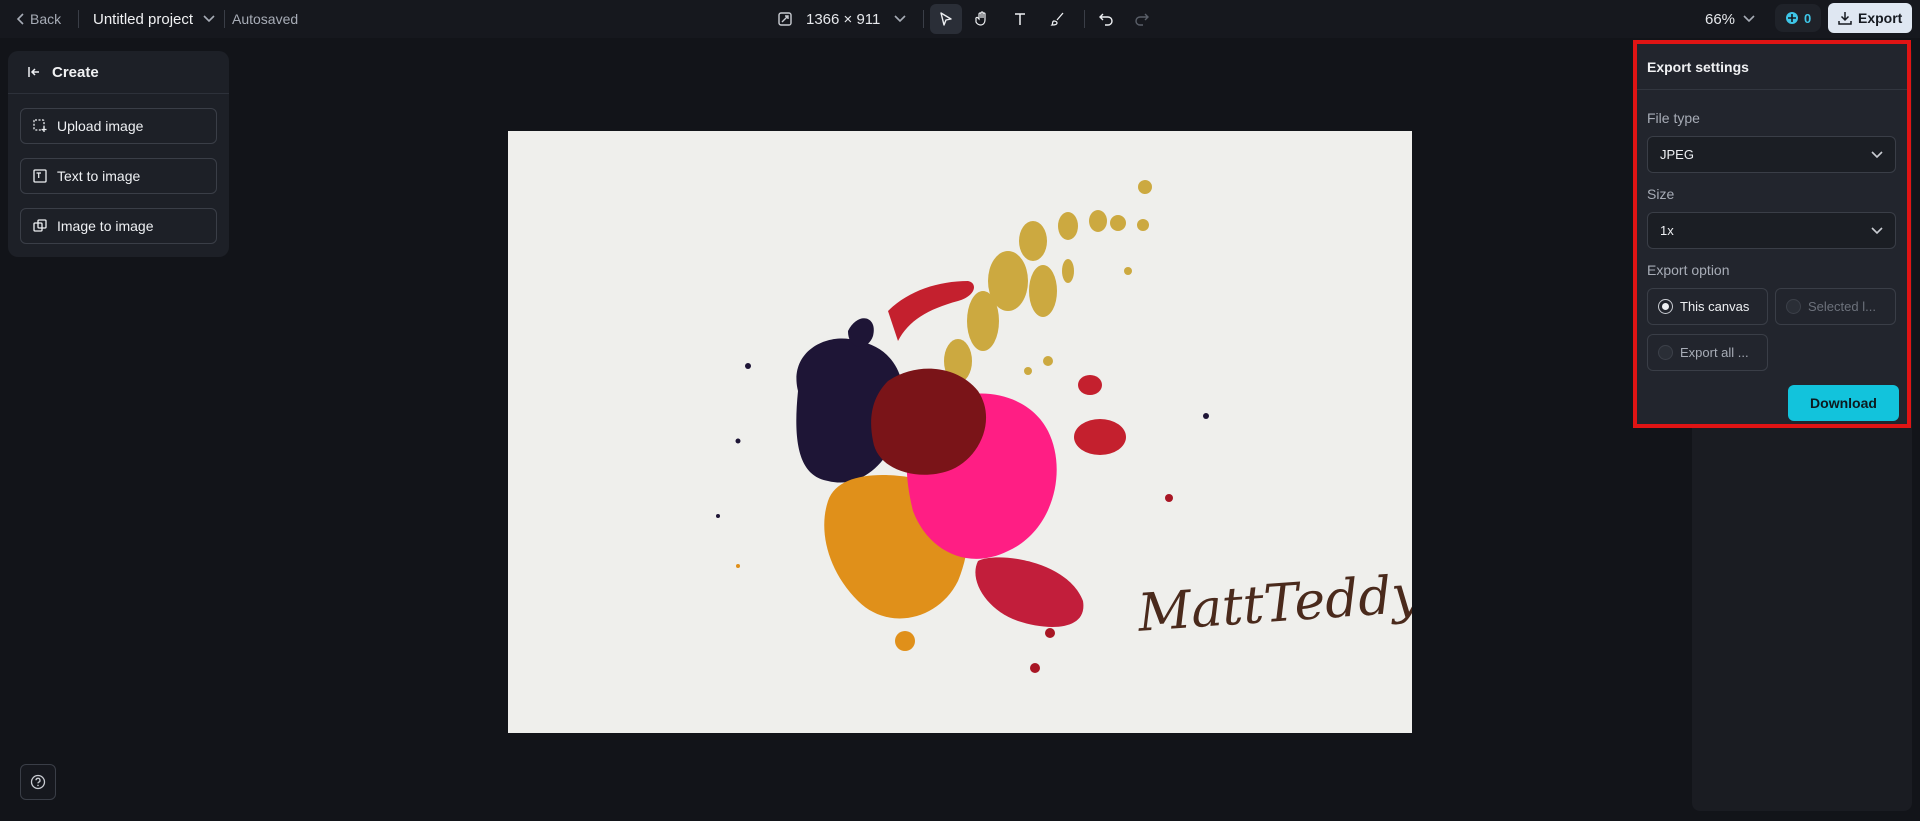 The image size is (1920, 821). Describe the element at coordinates (99, 176) in the screenshot. I see `text-to-image-label: Text to image` at that location.